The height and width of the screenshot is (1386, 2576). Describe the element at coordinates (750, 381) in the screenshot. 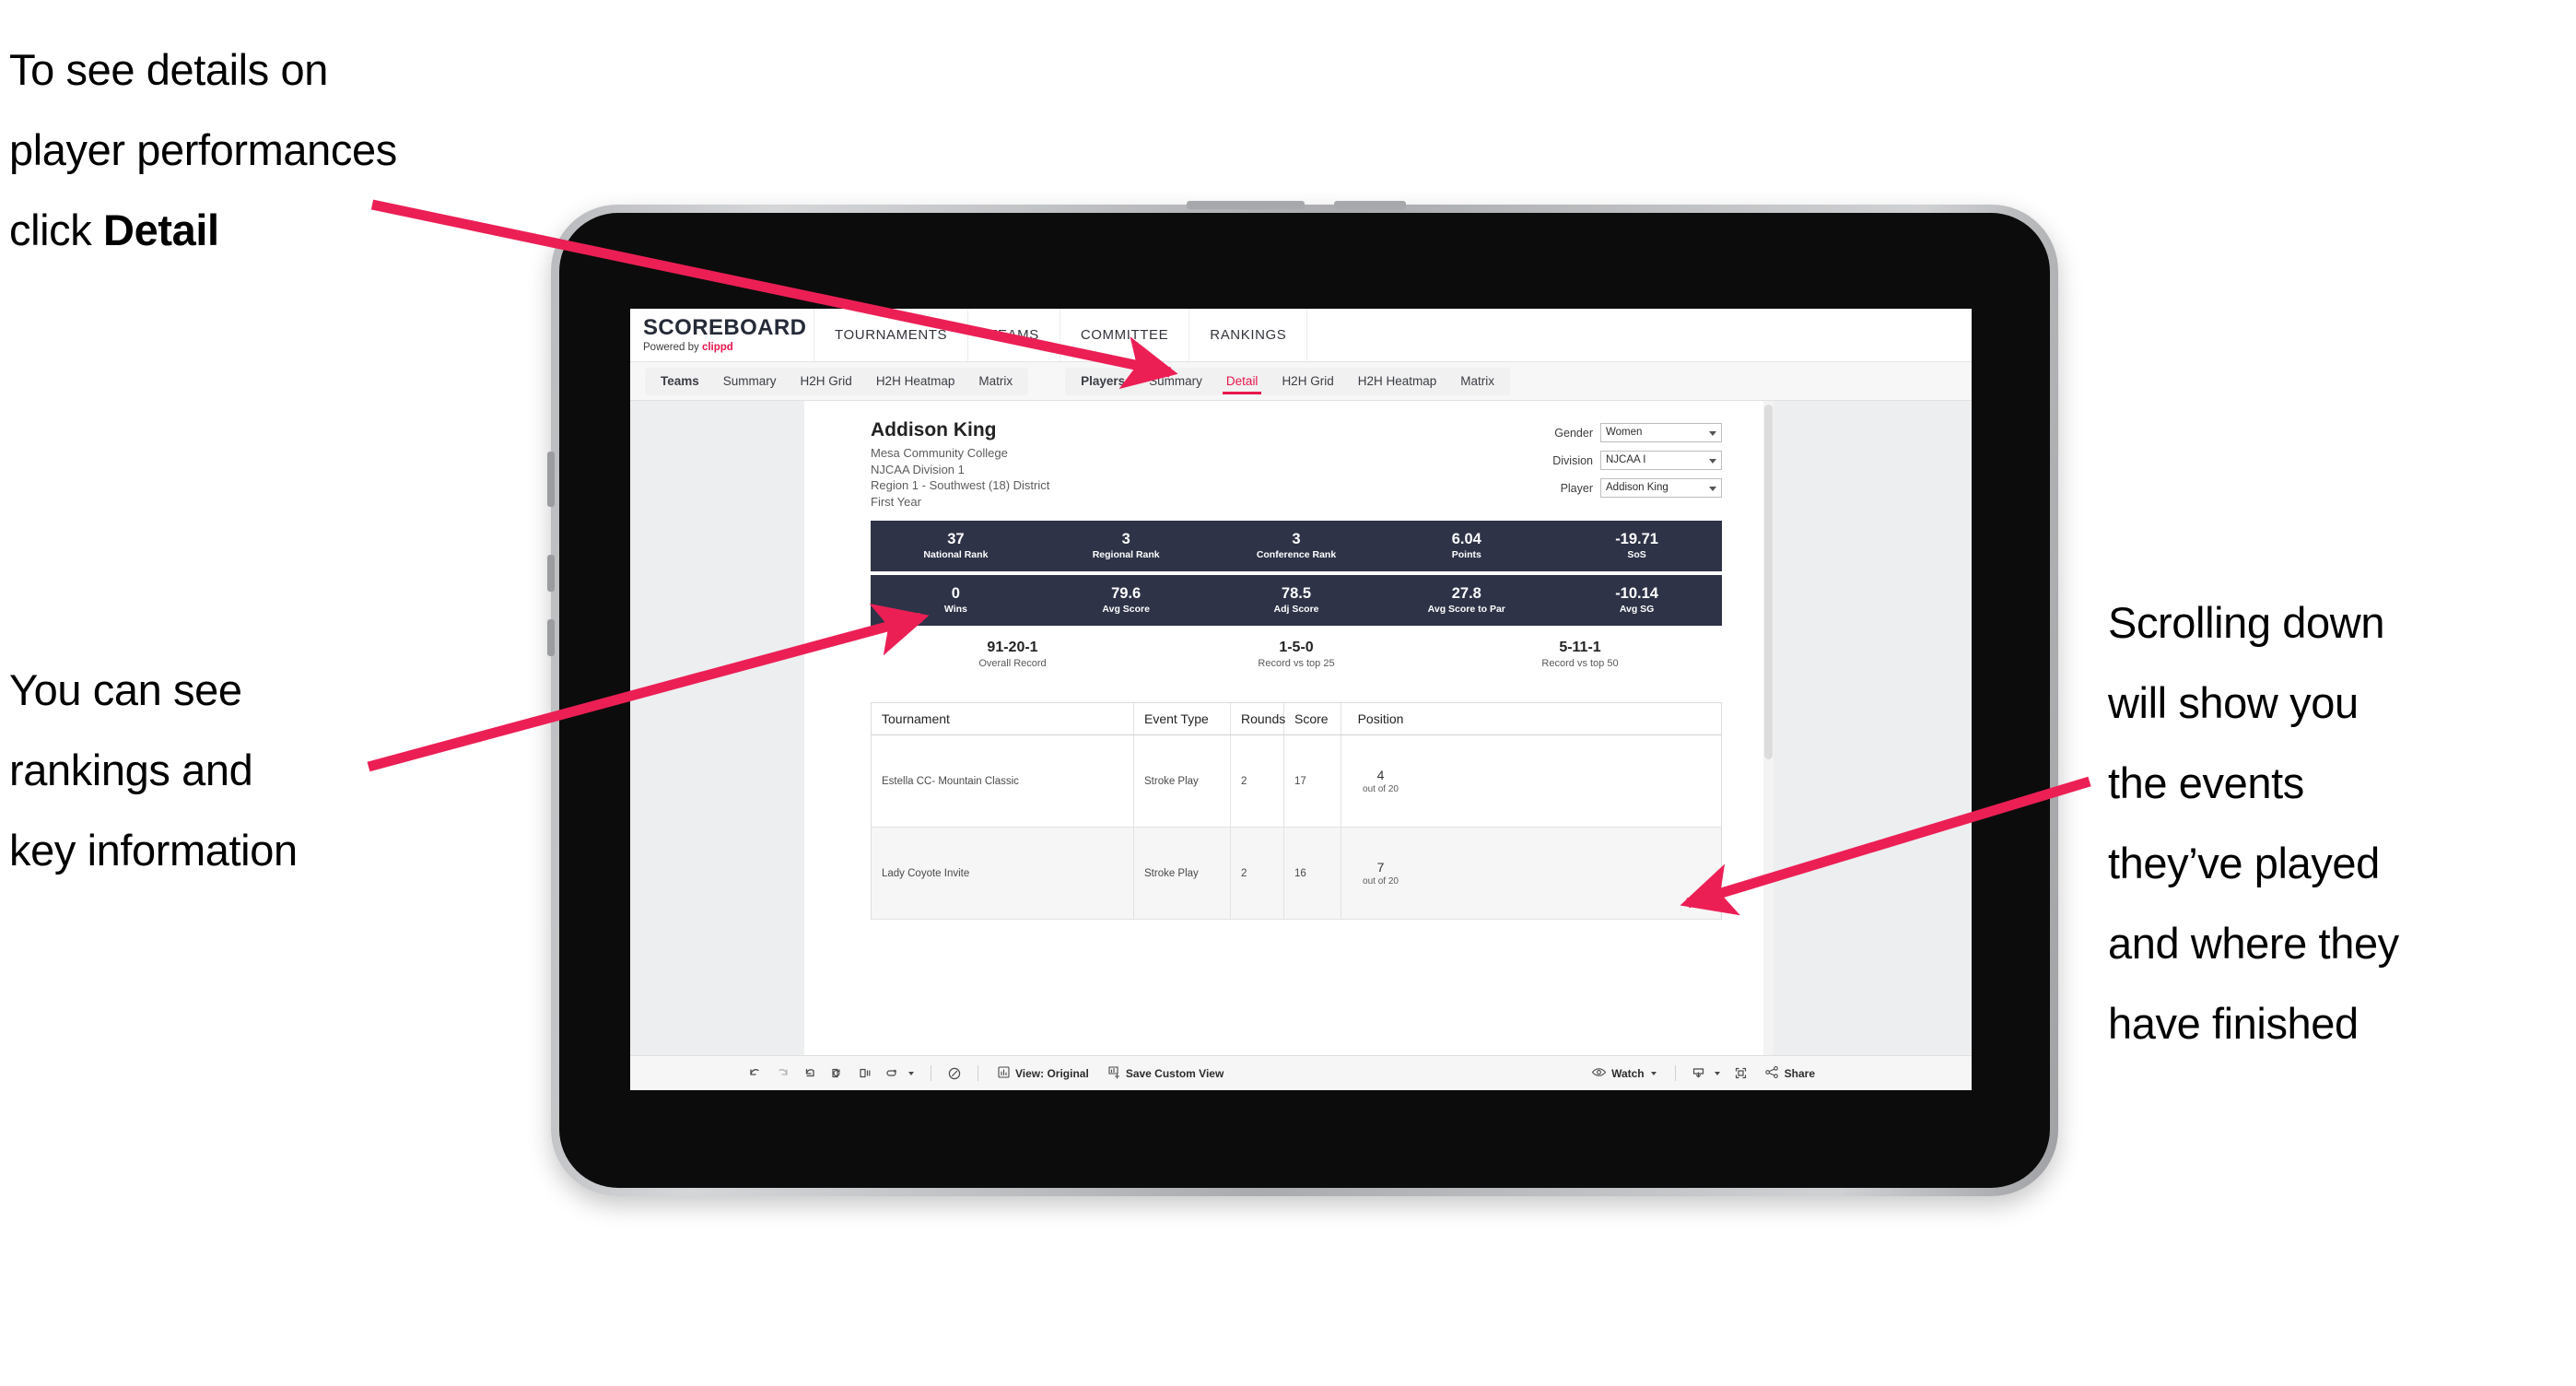

I see `tab-teams-summary: Summary` at that location.